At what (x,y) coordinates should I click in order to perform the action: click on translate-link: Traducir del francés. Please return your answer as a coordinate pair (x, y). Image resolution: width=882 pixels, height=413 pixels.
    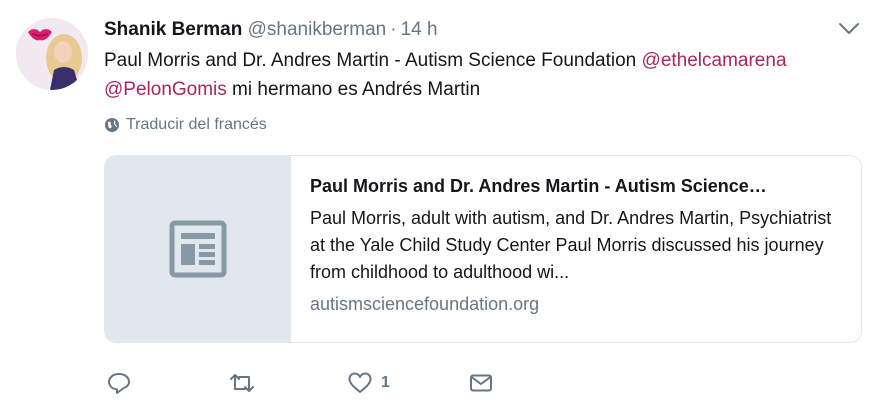
    Looking at the image, I should click on (185, 125).